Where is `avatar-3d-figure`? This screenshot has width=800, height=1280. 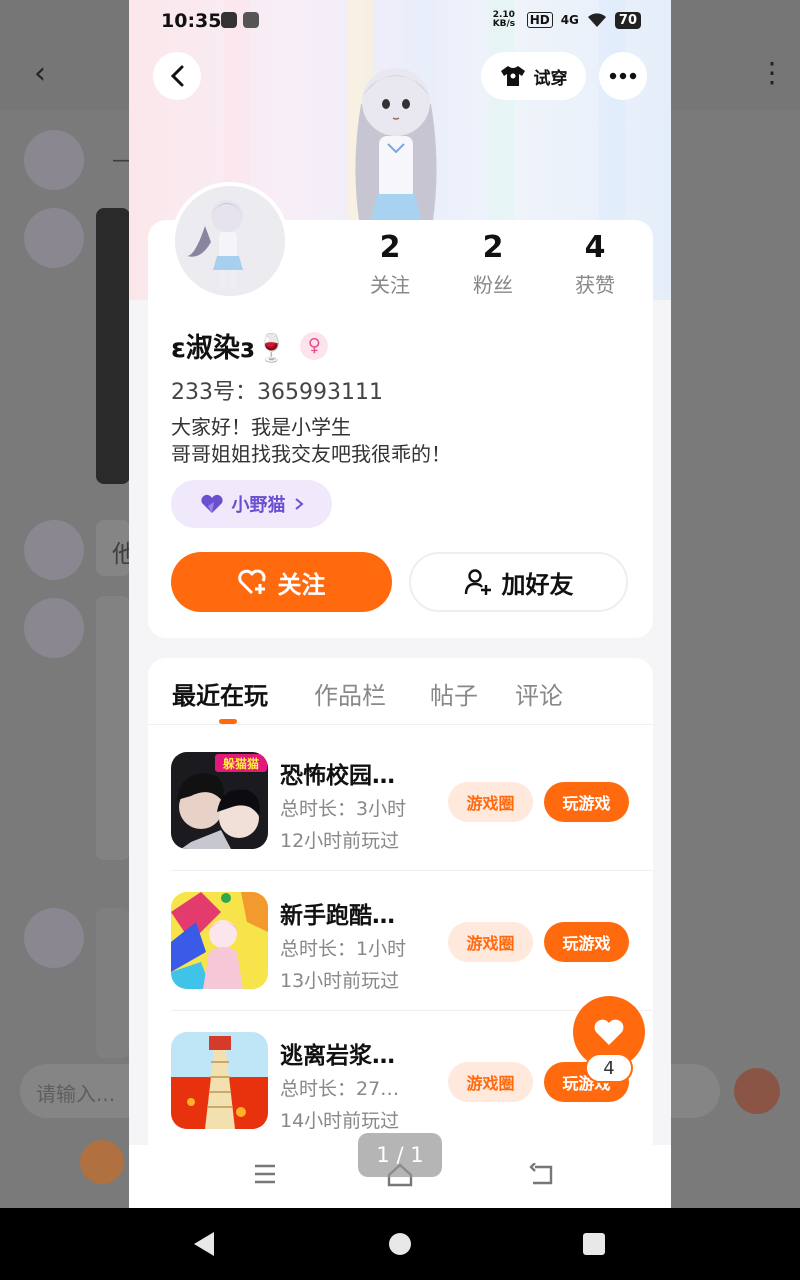
avatar-3d-figure is located at coordinates (396, 144).